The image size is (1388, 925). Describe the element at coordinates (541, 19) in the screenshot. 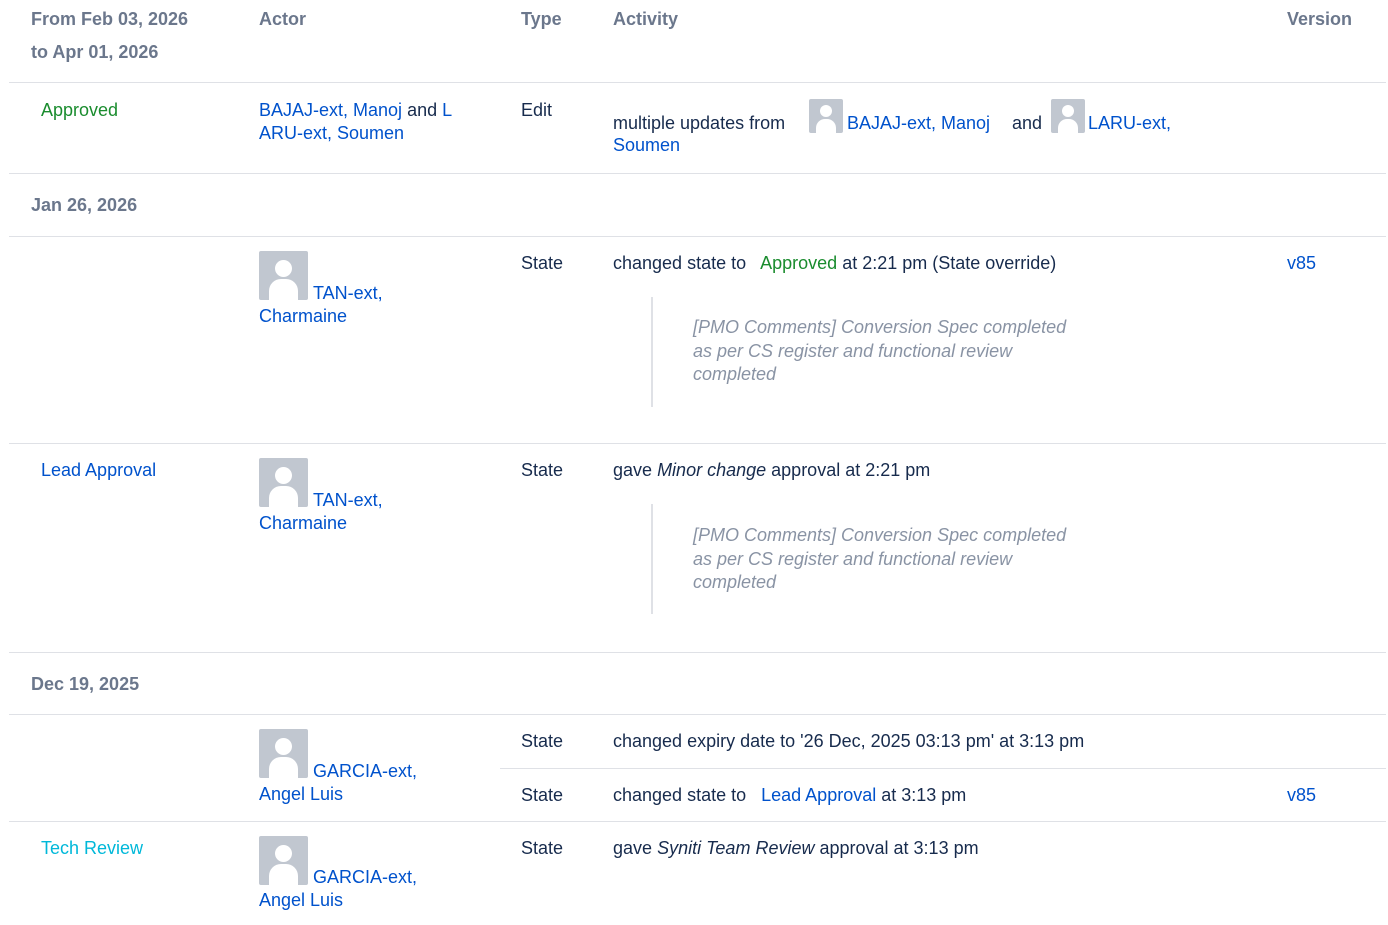

I see `column-header-type: Type` at that location.